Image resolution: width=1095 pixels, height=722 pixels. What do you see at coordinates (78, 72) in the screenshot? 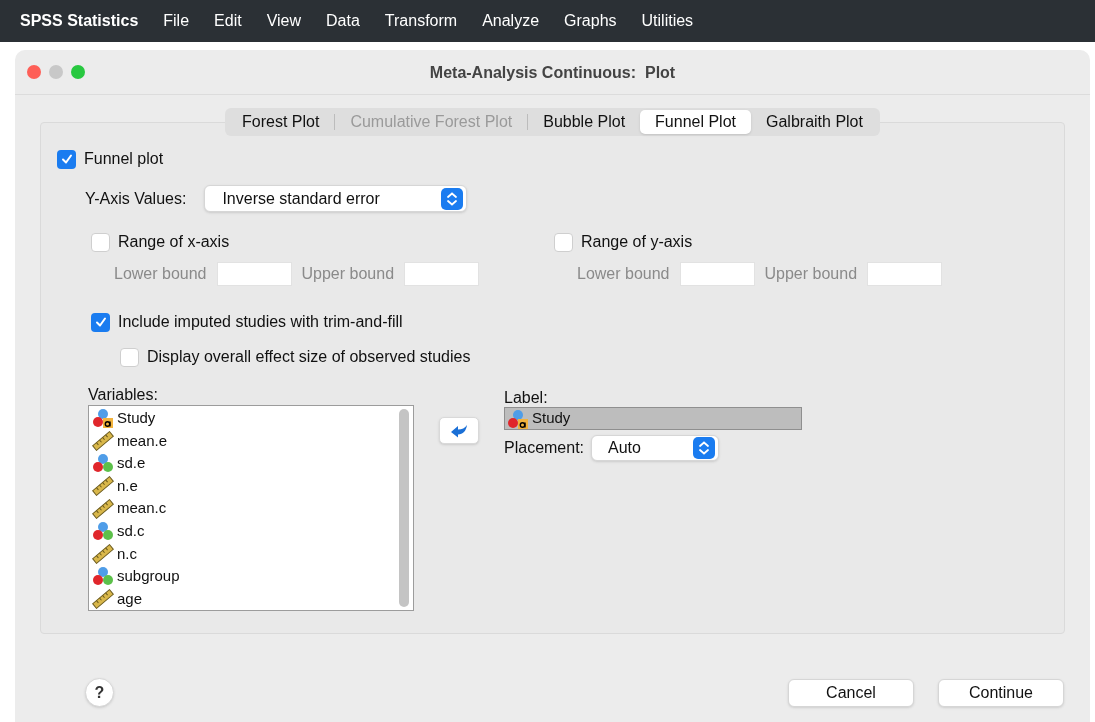
I see `zoom-button` at bounding box center [78, 72].